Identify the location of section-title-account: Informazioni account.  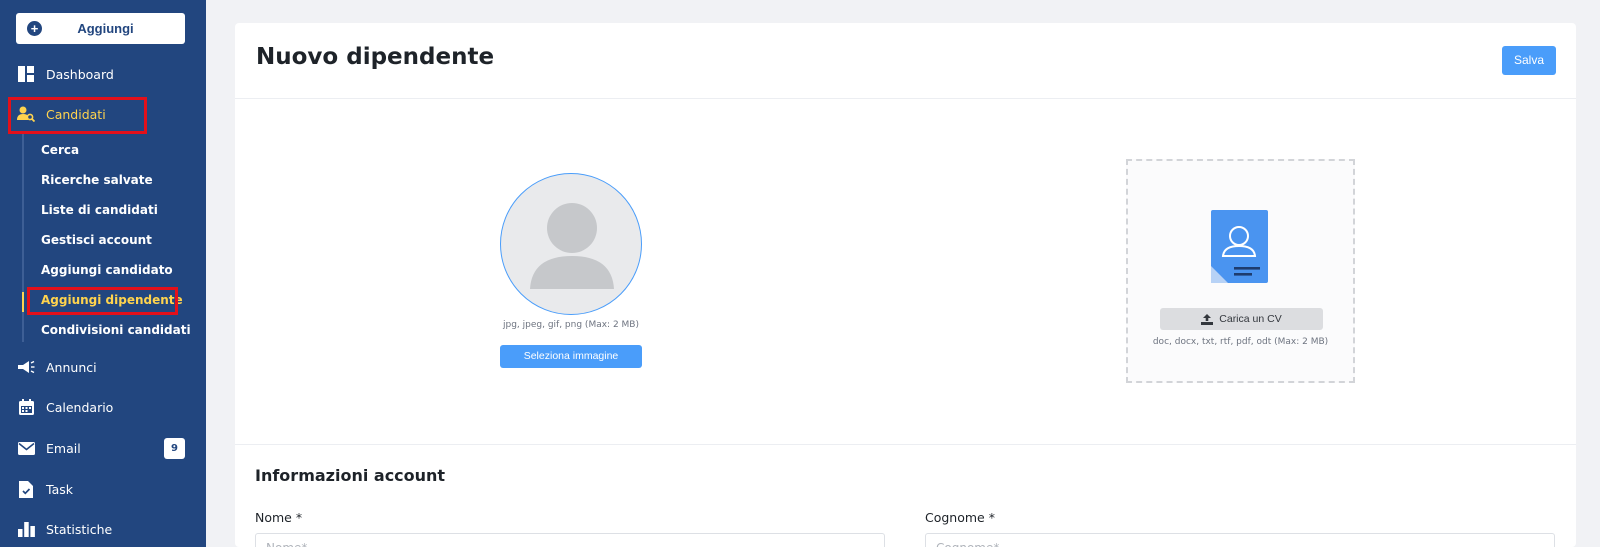
(350, 475).